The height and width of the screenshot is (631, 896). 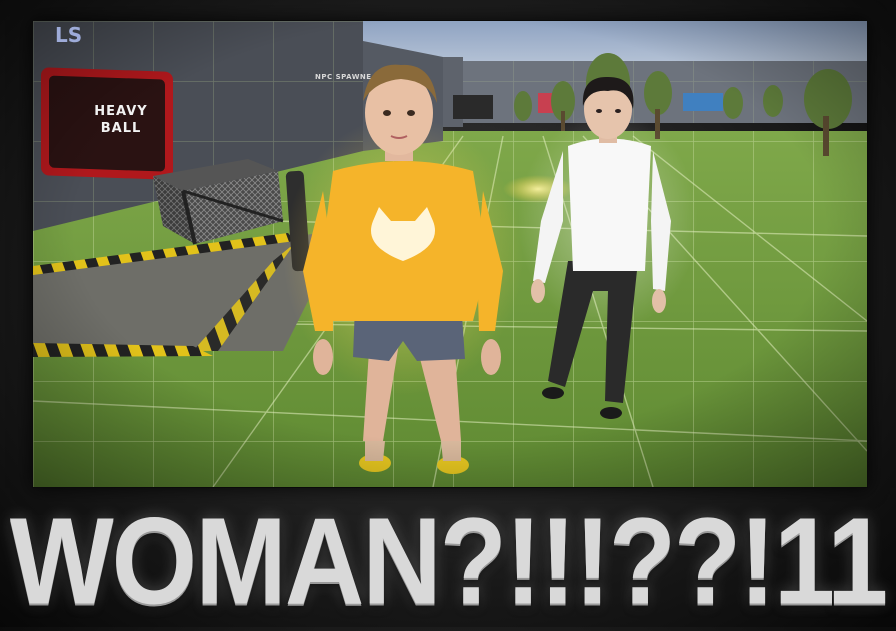 I want to click on wall-graffiti: LS, so click(x=69, y=35).